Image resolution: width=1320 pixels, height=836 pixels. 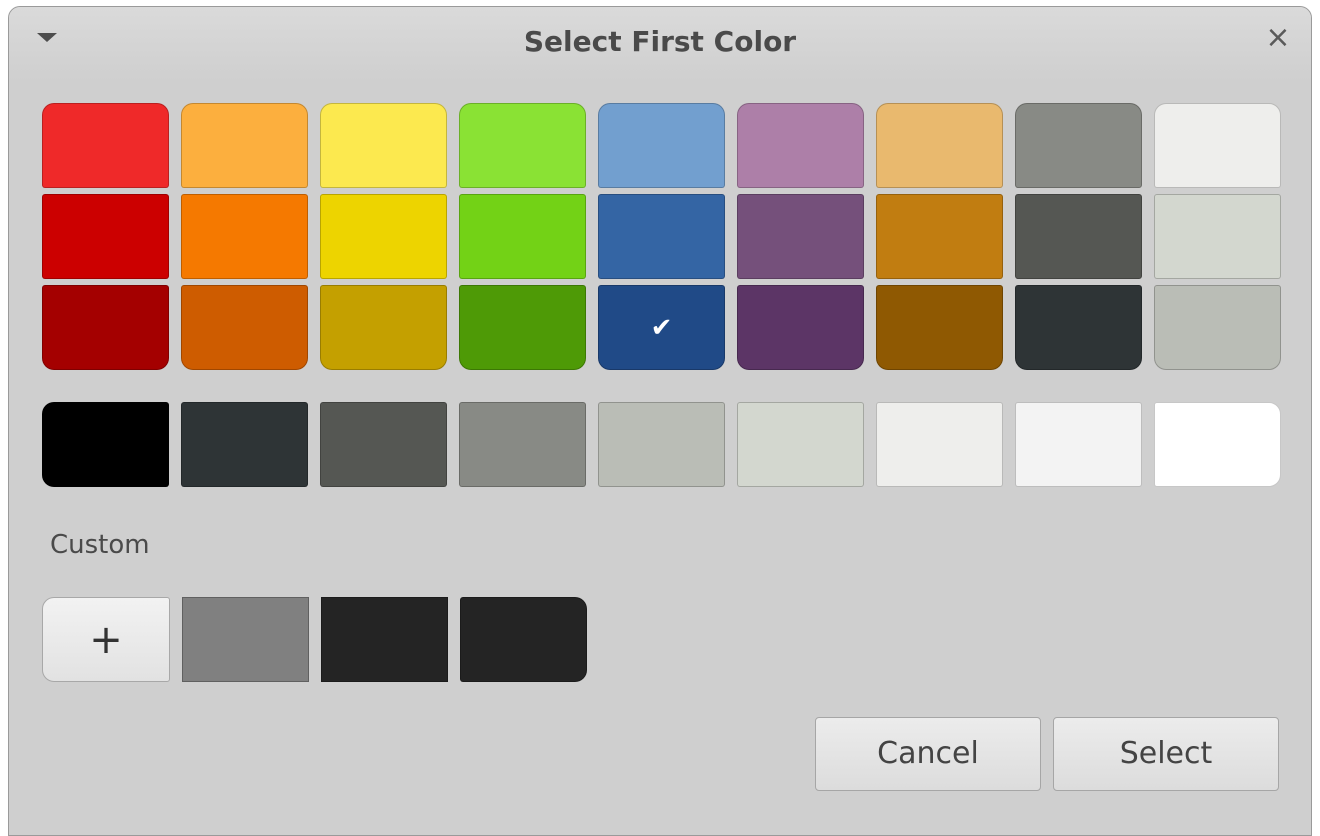 I want to click on add-custom-color-button: +, so click(x=106, y=639).